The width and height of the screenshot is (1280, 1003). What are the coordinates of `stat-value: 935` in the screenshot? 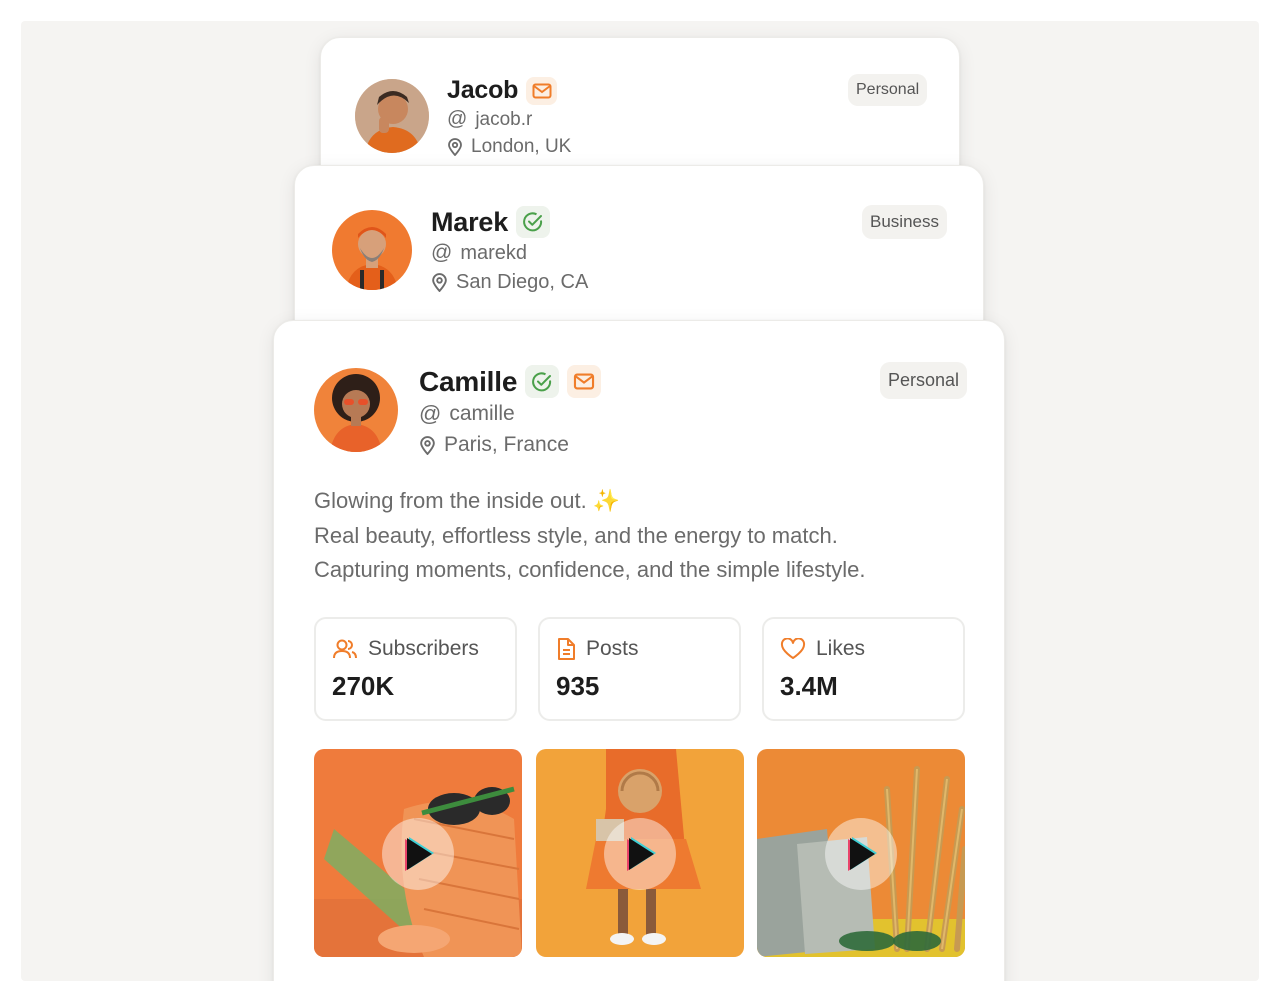 It's located at (578, 686).